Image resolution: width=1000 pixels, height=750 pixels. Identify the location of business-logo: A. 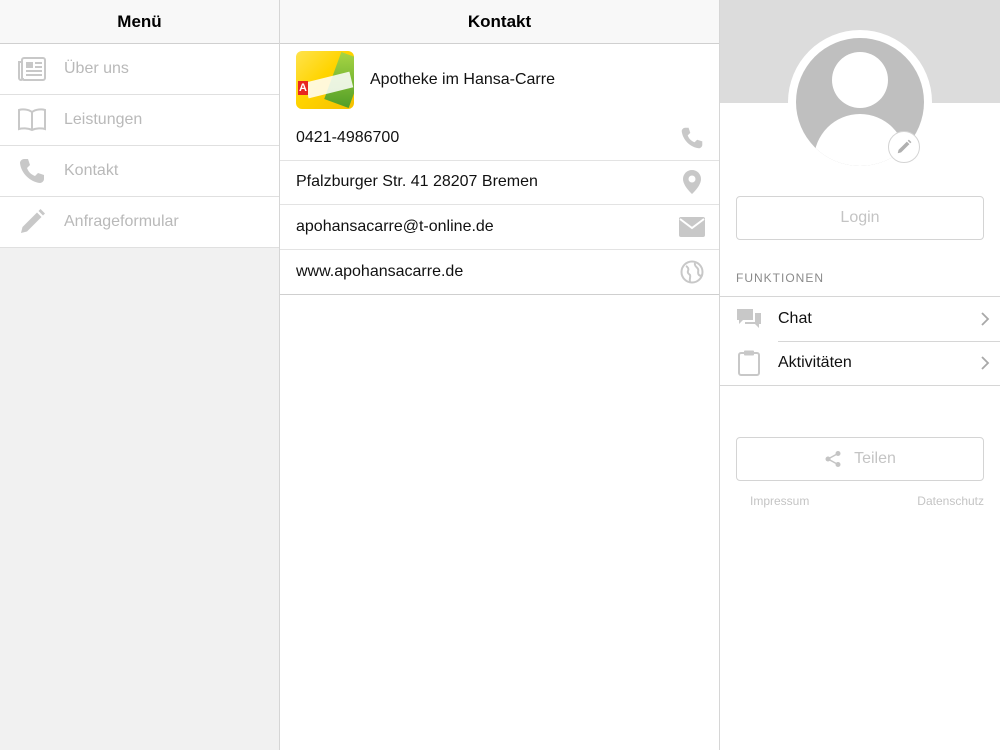
(325, 80).